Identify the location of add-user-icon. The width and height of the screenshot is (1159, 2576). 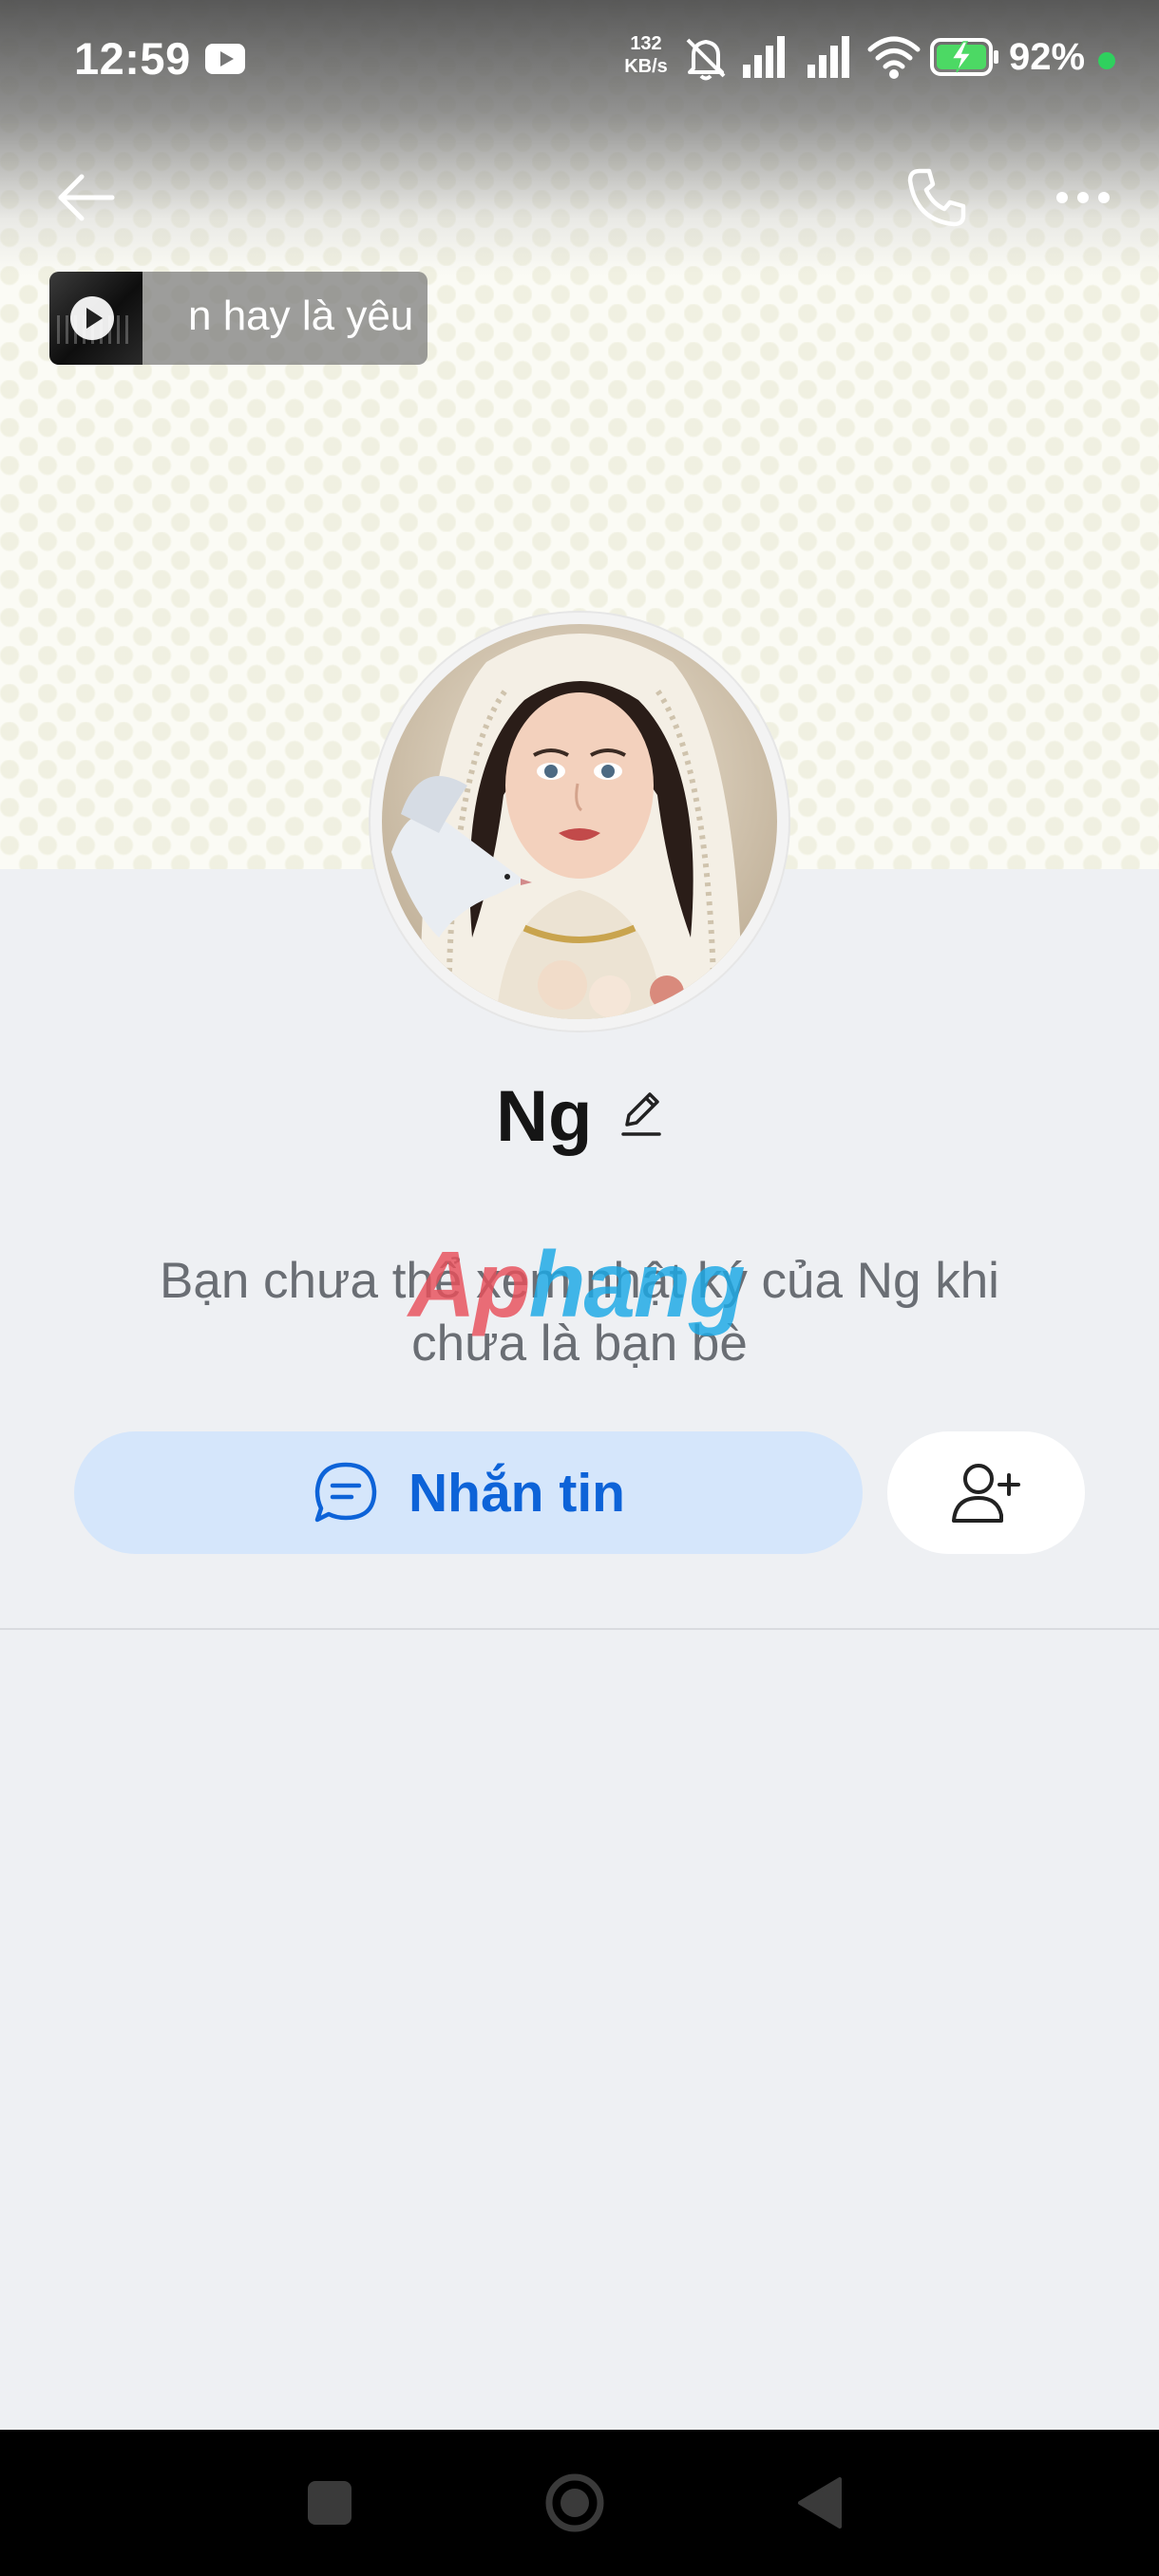
(986, 1493).